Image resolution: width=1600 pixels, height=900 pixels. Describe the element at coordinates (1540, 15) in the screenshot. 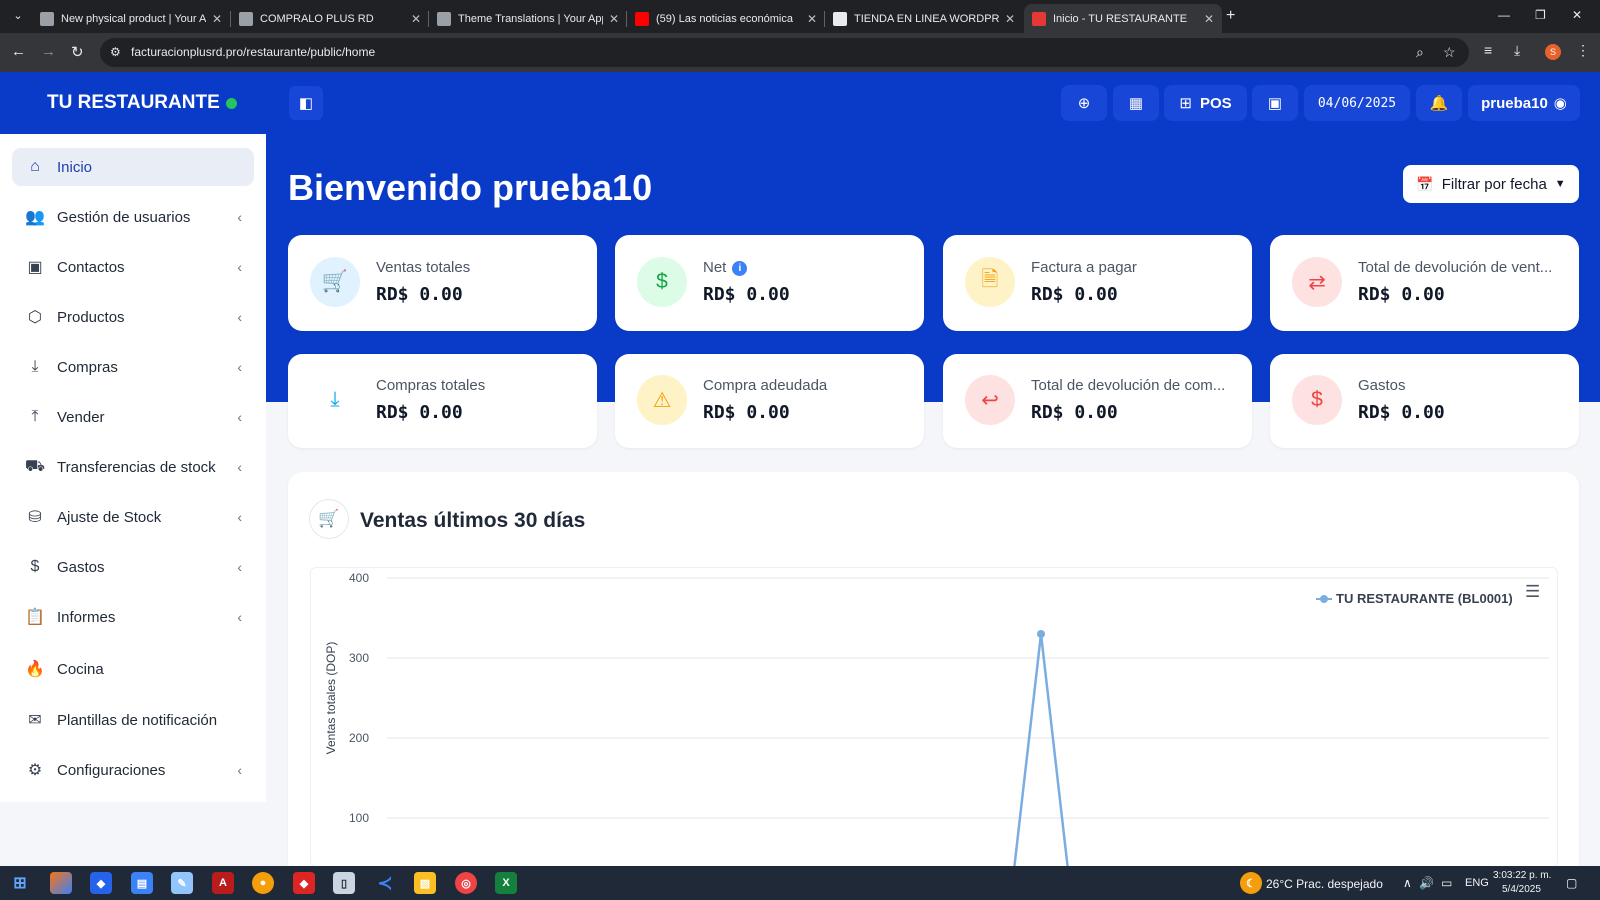

I see `restore-icon: ❐` at that location.